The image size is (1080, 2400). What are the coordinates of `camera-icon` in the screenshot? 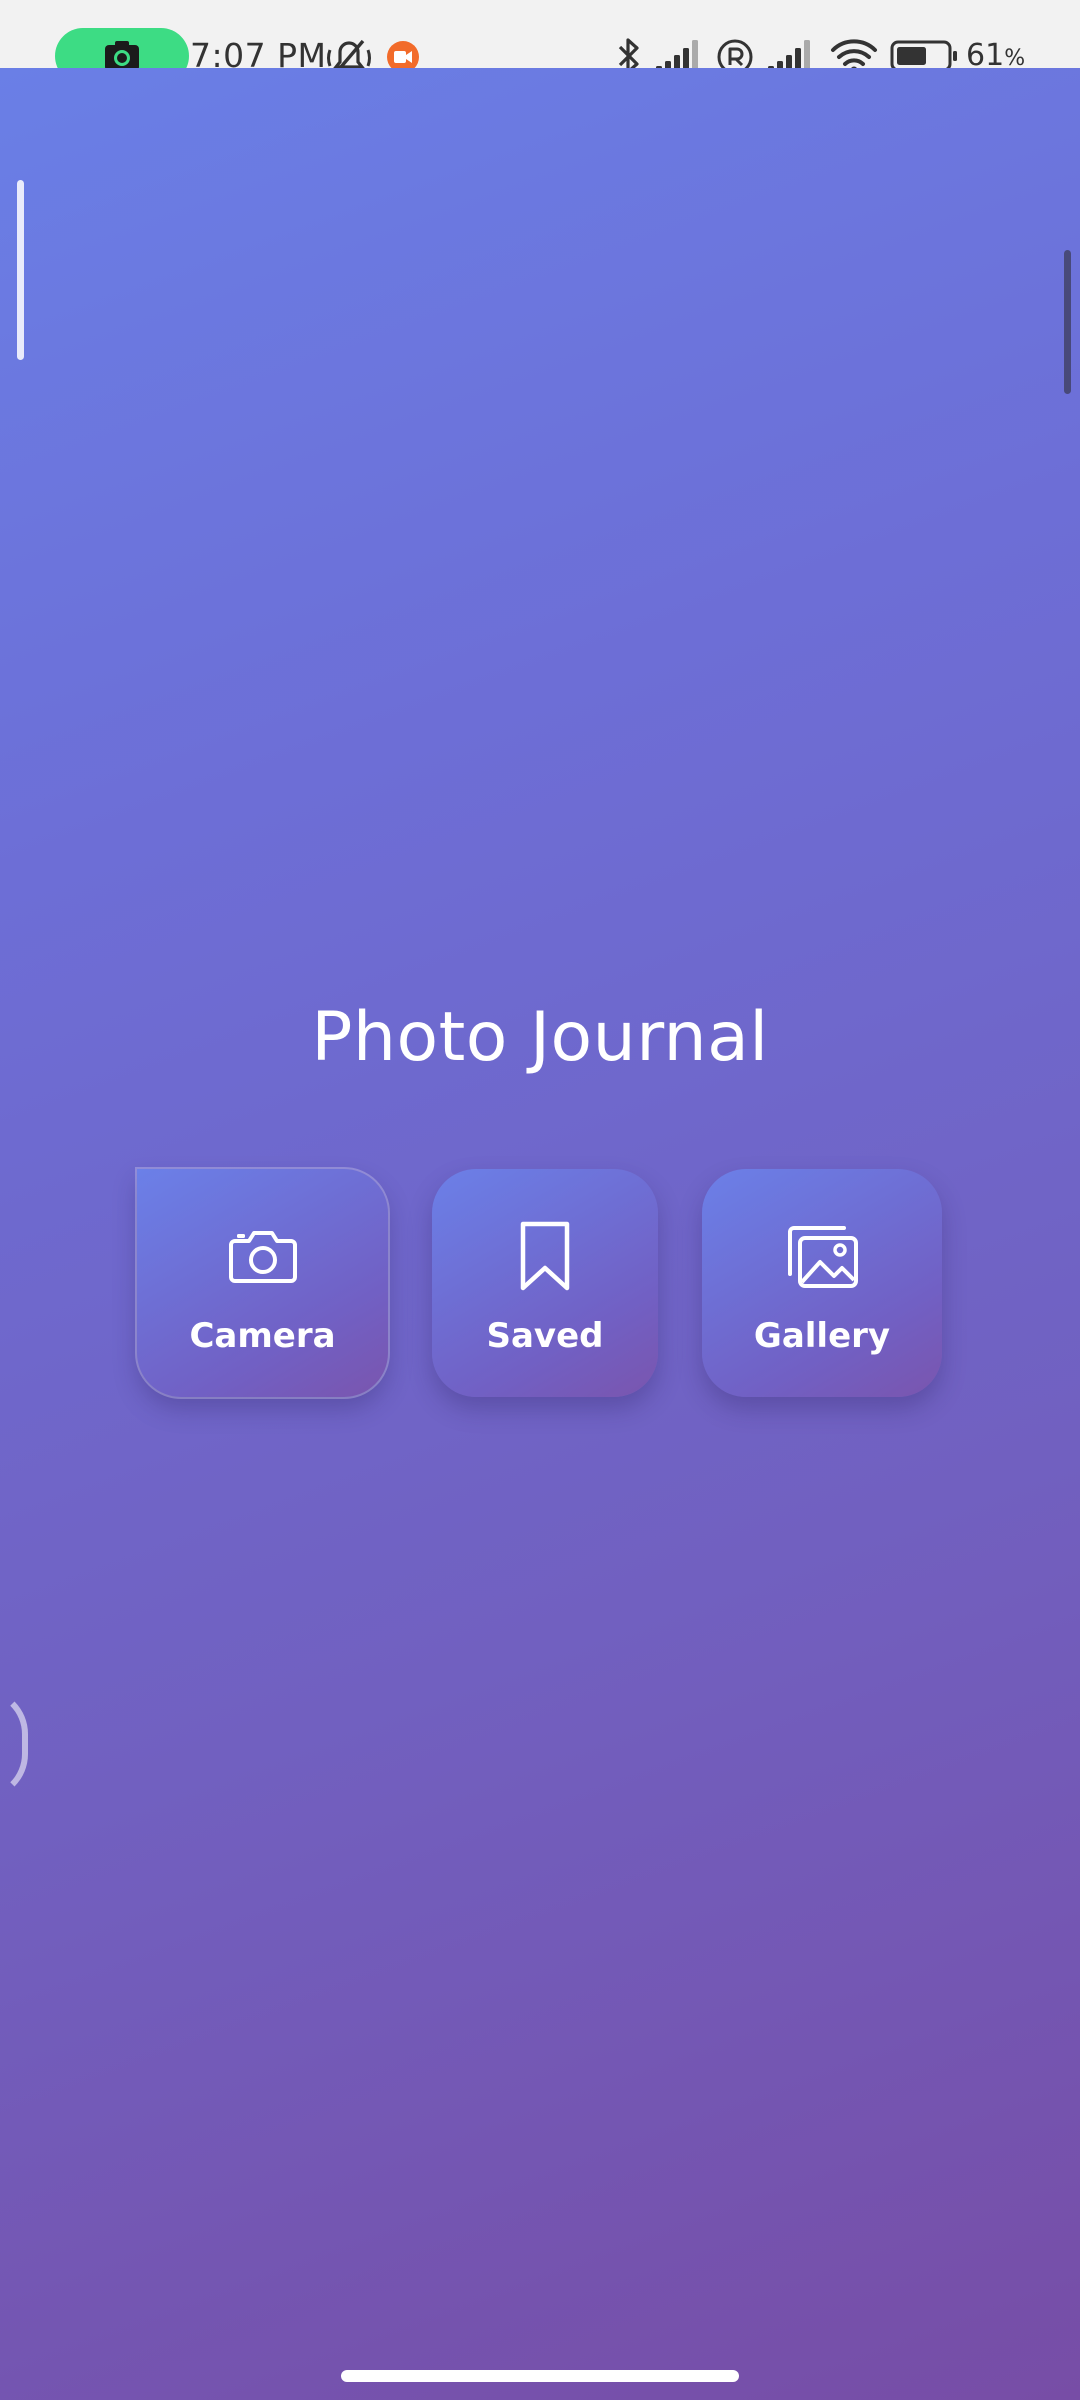 It's located at (262, 1257).